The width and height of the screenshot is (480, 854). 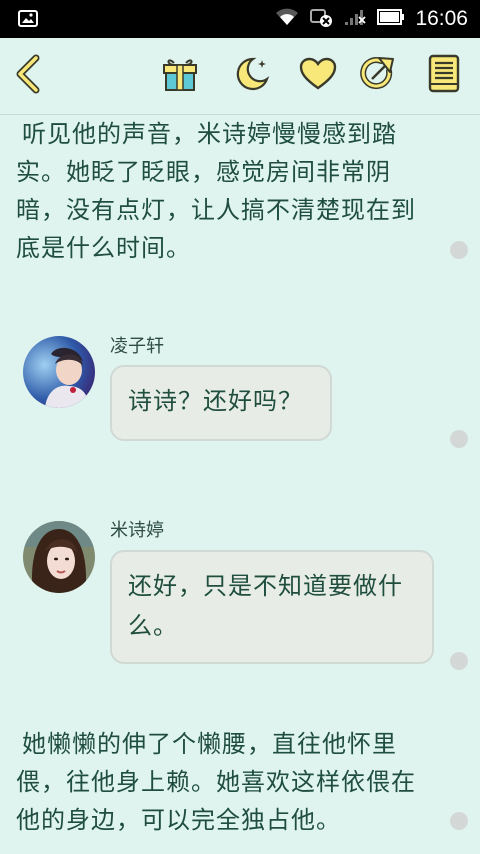 I want to click on back-button, so click(x=28, y=76).